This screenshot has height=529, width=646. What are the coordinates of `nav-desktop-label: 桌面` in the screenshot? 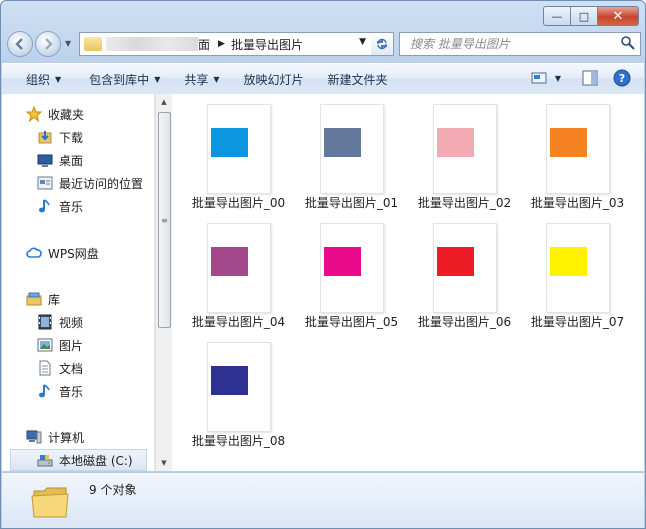 It's located at (71, 160).